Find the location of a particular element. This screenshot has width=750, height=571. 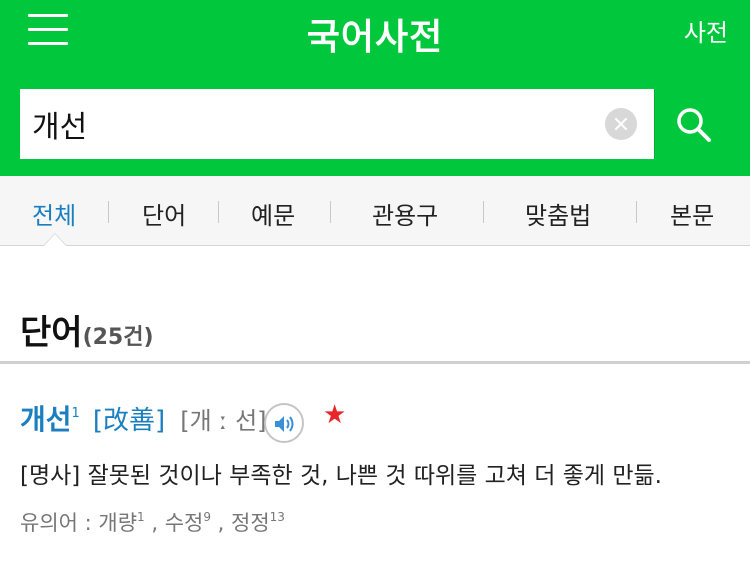

magnifier-icon is located at coordinates (694, 125).